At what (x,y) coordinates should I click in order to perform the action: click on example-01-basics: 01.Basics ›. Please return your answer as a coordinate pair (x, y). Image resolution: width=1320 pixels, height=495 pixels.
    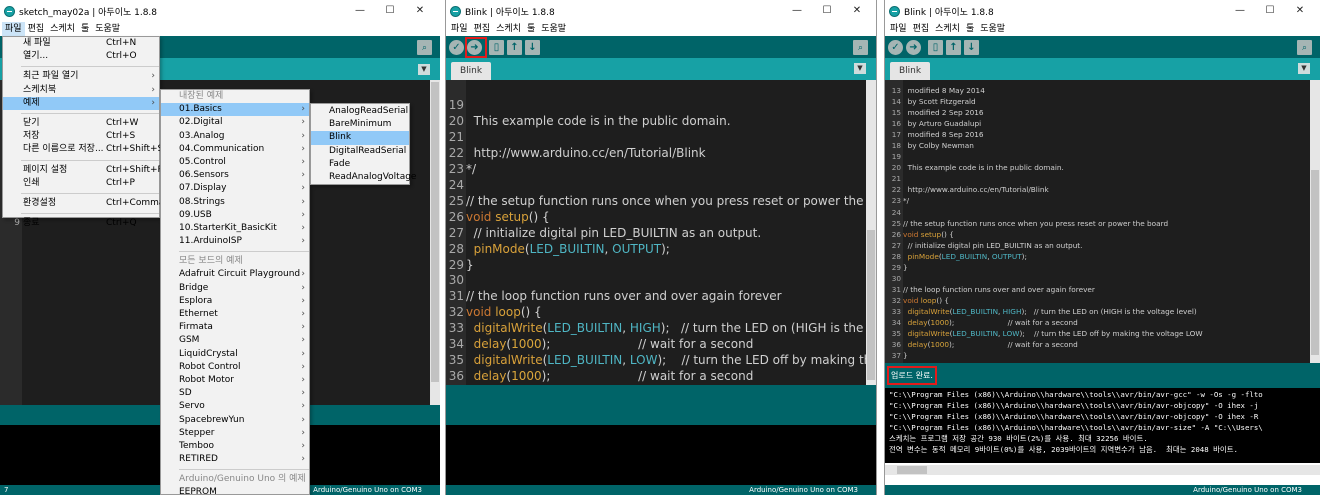
    Looking at the image, I should click on (235, 110).